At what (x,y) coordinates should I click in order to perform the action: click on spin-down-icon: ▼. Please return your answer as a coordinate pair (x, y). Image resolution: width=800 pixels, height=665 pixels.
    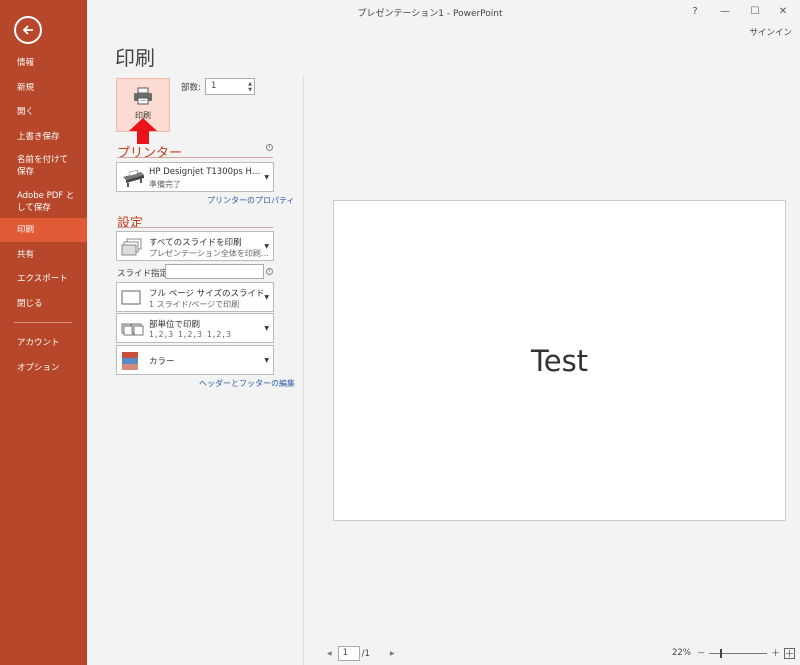
    Looking at the image, I should click on (250, 90).